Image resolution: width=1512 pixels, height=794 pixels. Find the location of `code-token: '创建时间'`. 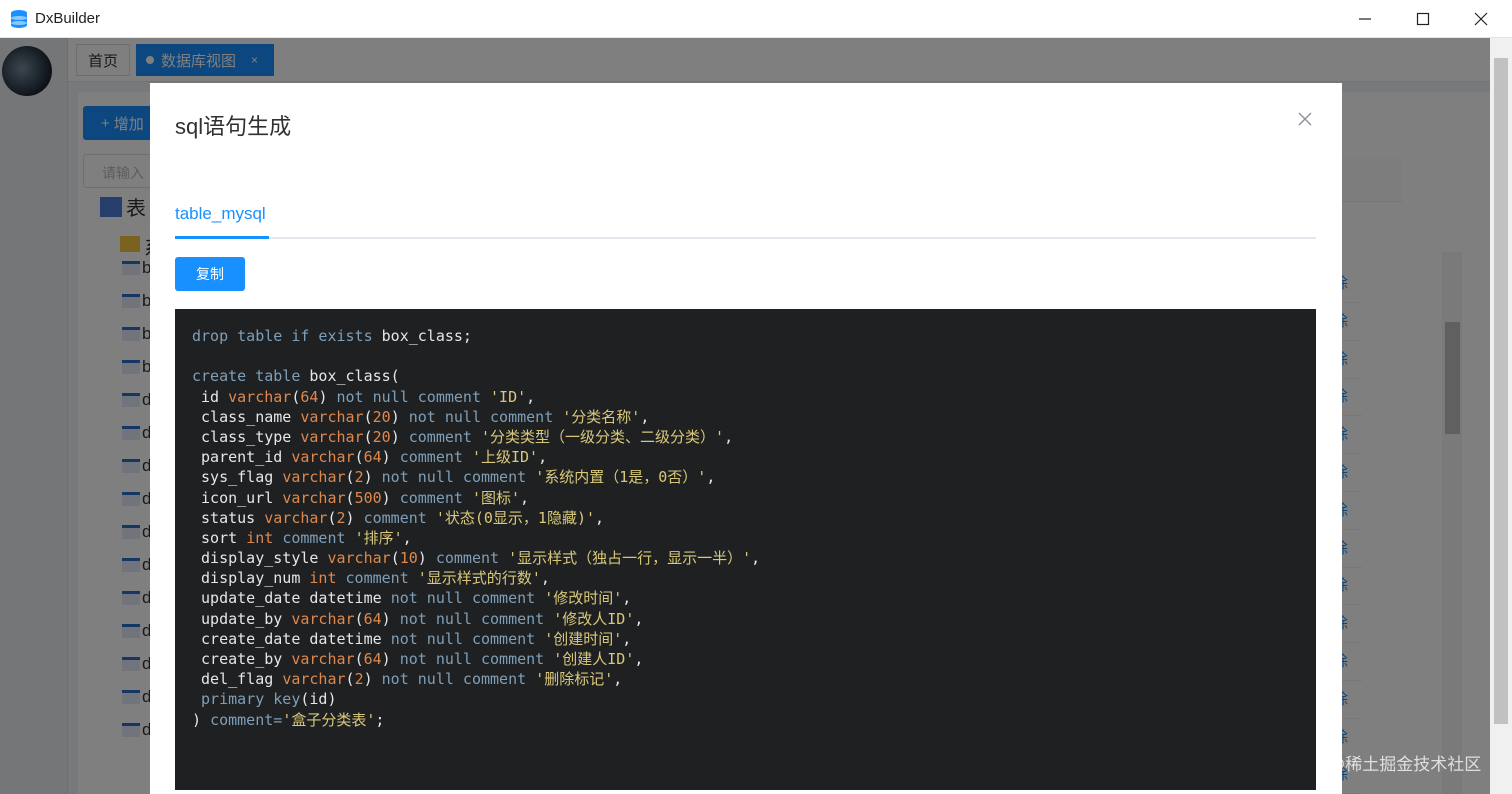

code-token: '创建时间' is located at coordinates (583, 638).